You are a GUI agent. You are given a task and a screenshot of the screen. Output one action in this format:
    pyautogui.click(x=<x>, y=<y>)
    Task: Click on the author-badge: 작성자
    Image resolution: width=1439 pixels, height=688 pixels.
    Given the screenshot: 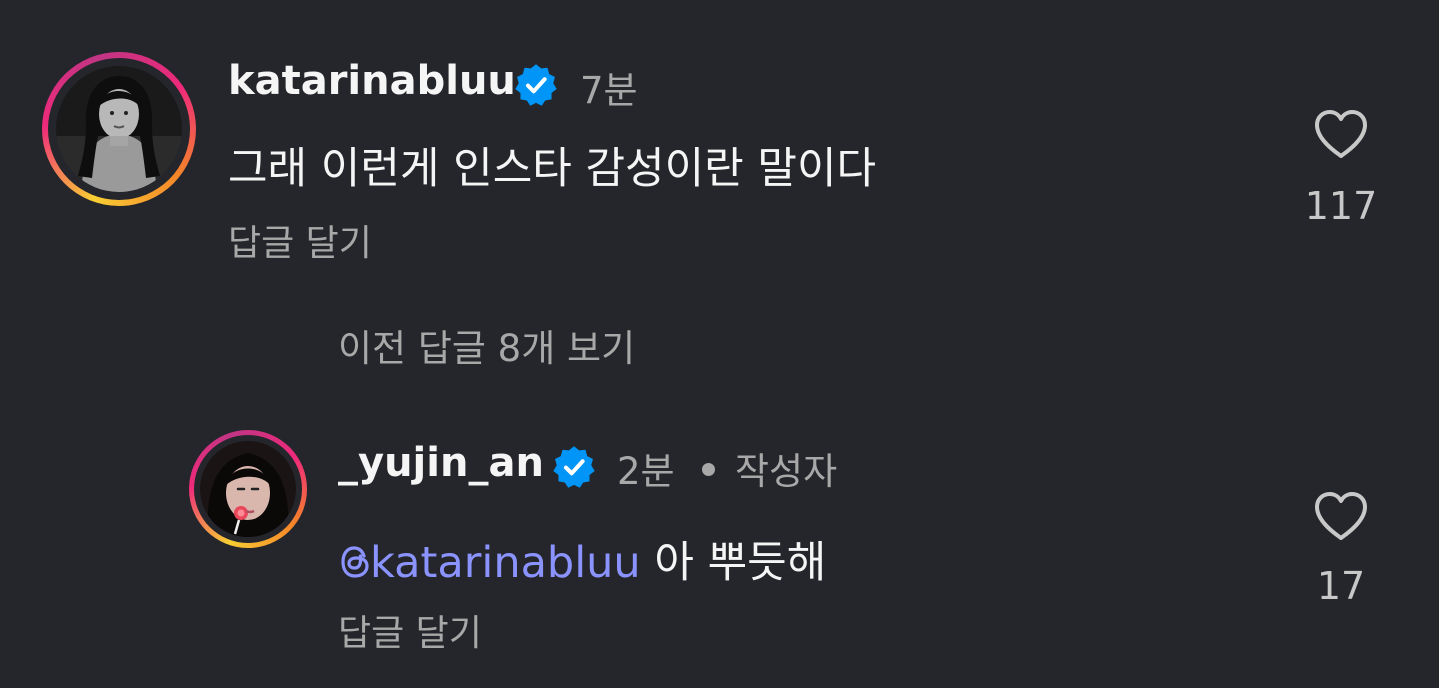 What is the action you would take?
    pyautogui.click(x=786, y=471)
    